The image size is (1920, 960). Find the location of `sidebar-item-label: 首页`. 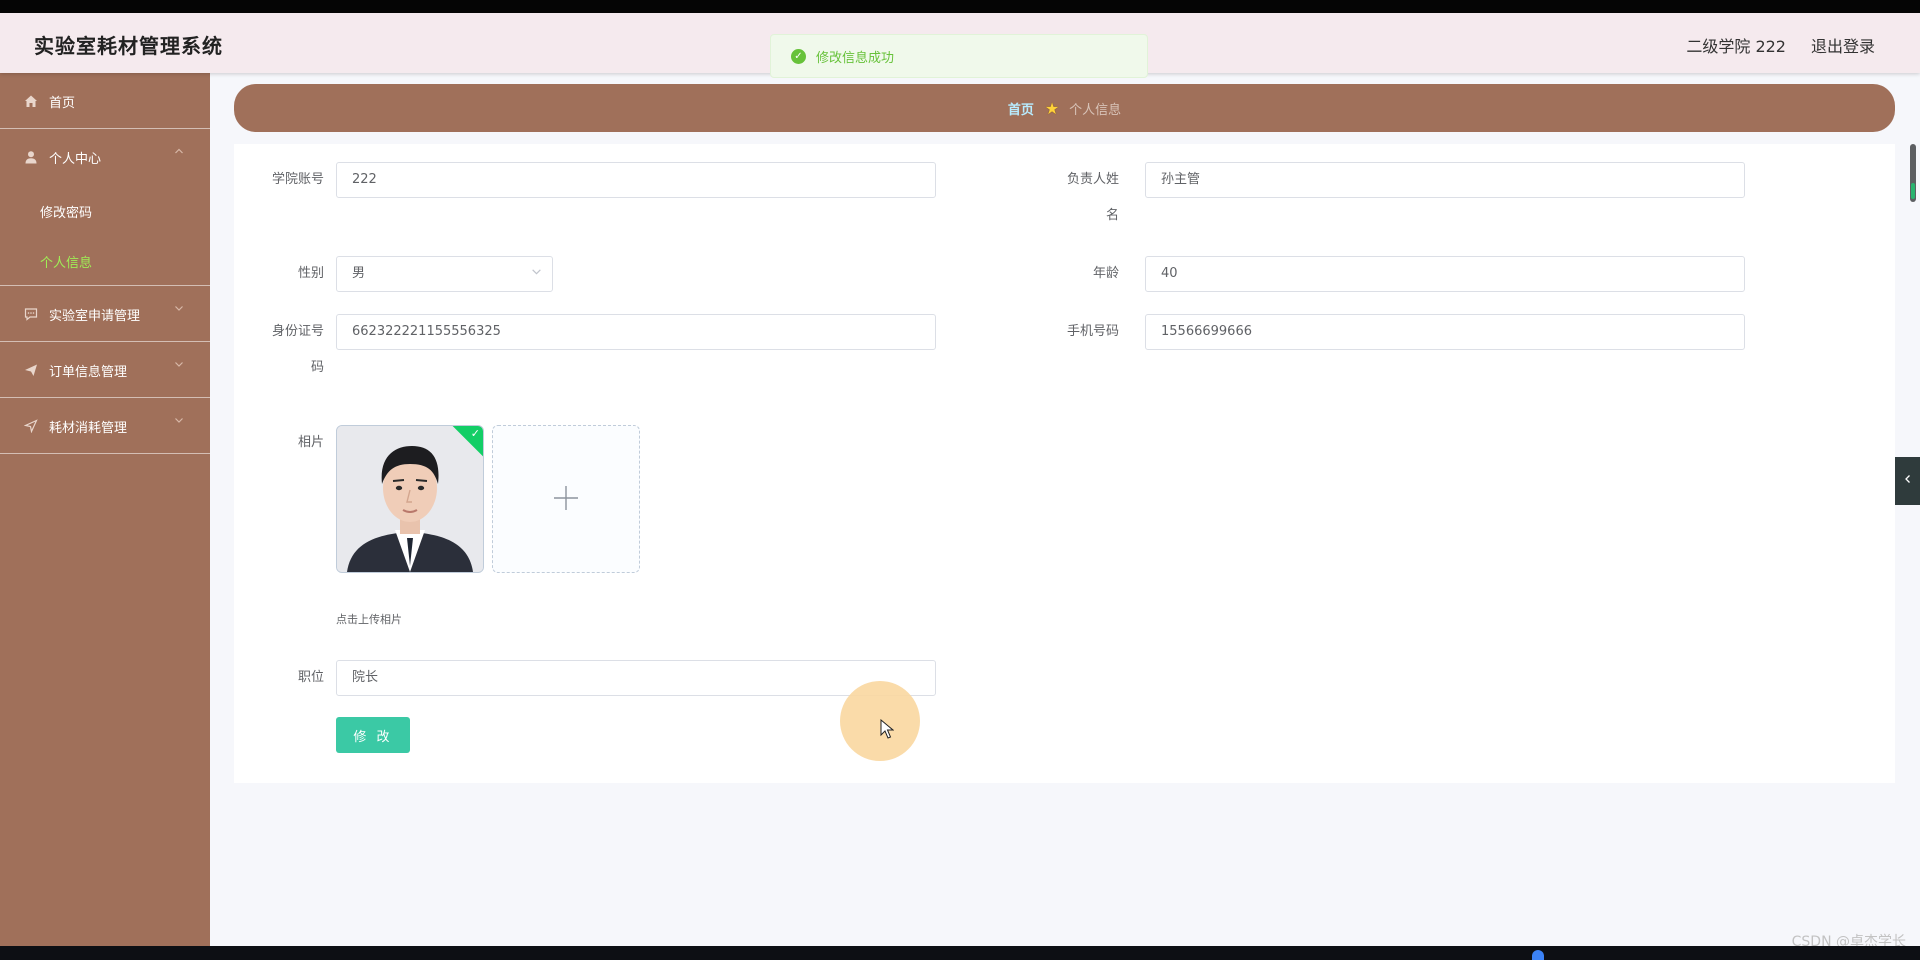

sidebar-item-label: 首页 is located at coordinates (62, 103).